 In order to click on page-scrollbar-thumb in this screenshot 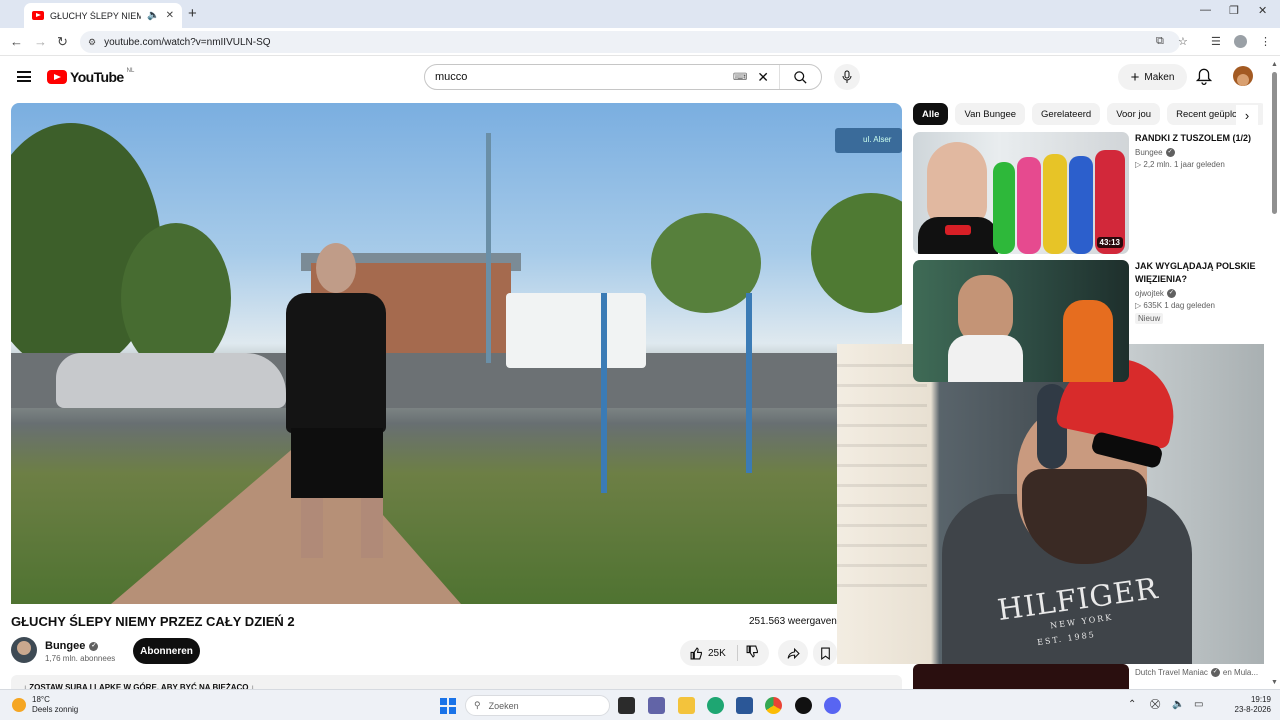, I will do `click(1274, 143)`.